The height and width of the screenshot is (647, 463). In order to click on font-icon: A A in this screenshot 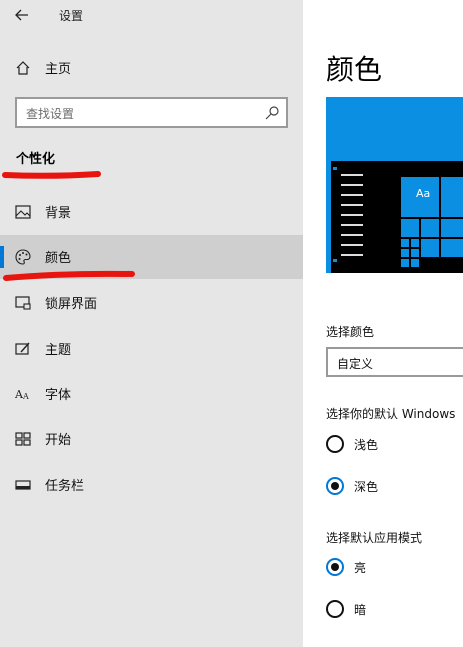, I will do `click(21, 394)`.